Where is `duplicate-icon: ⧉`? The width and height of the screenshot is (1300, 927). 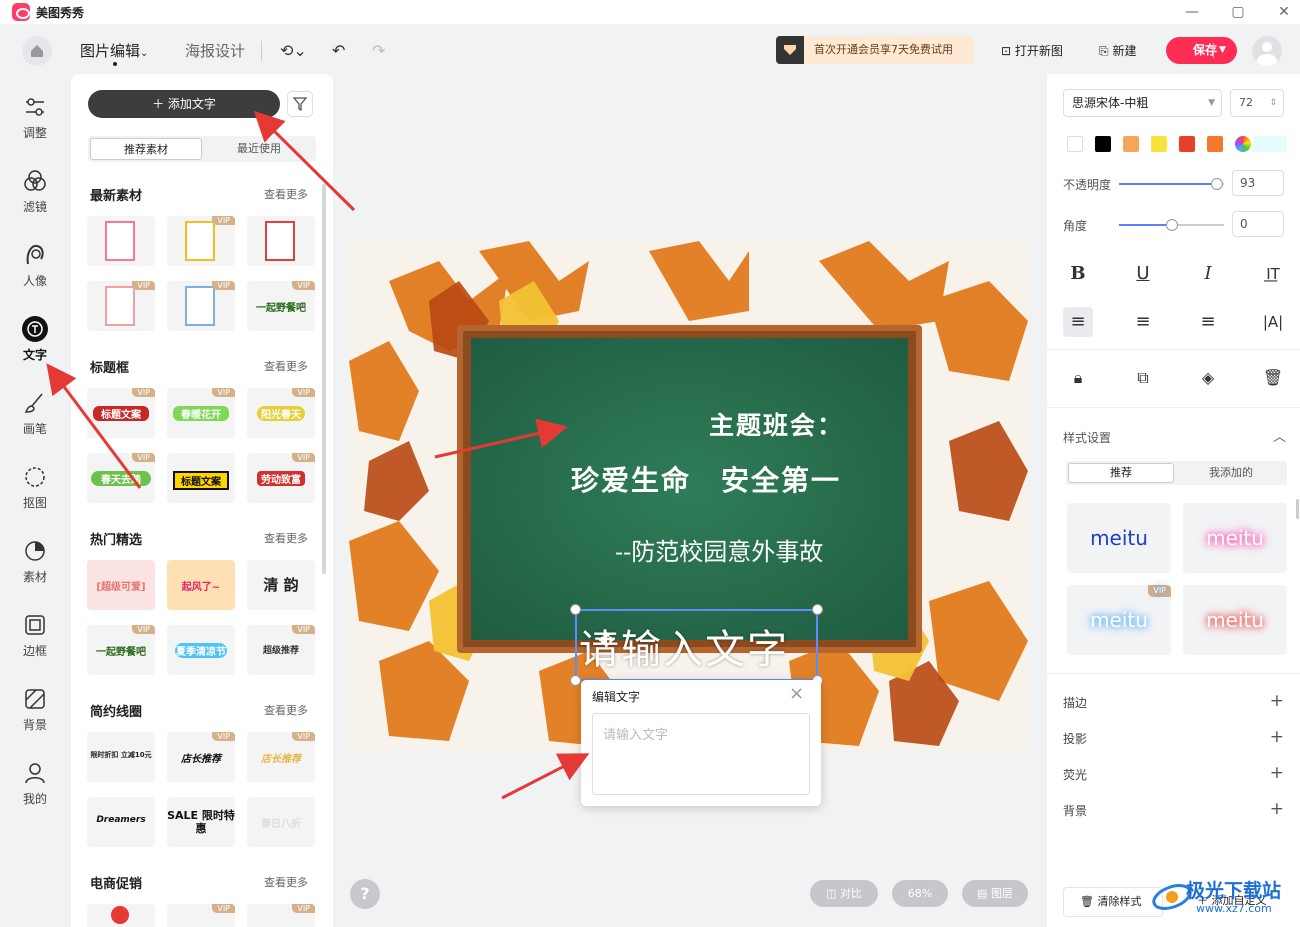 duplicate-icon: ⧉ is located at coordinates (1143, 378).